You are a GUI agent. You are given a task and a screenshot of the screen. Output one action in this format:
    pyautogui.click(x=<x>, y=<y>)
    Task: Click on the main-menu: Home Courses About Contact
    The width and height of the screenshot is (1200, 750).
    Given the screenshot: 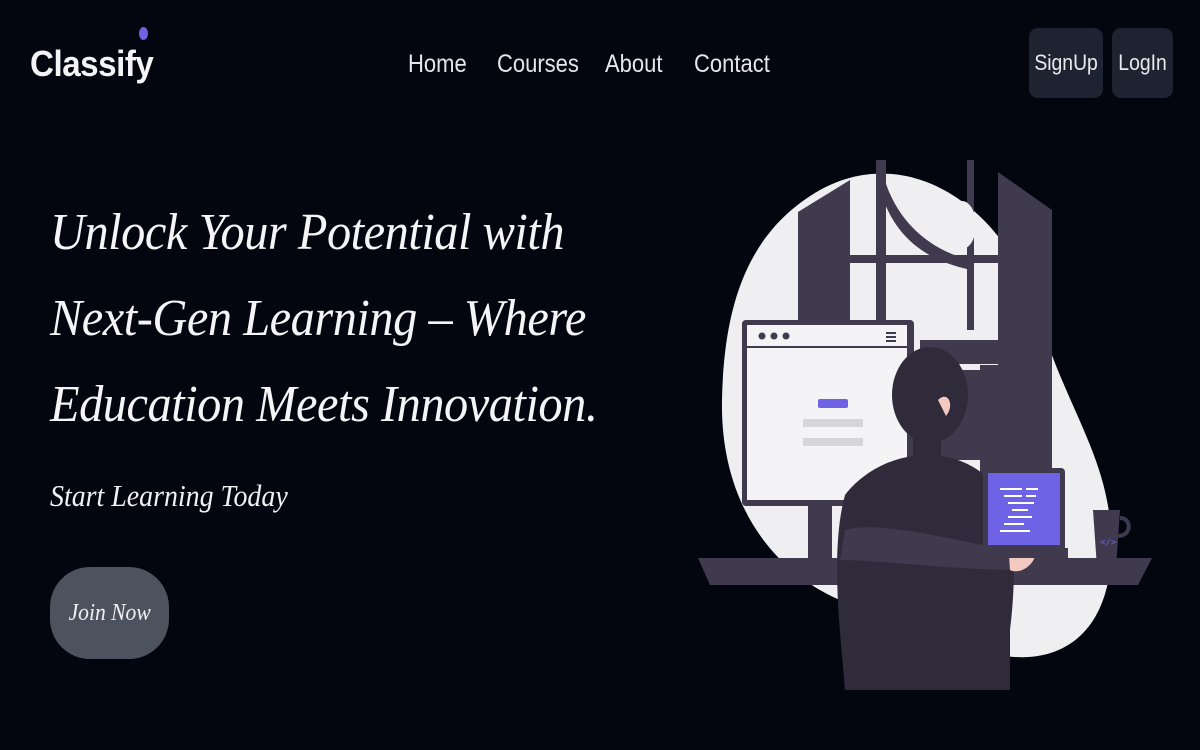 What is the action you would take?
    pyautogui.click(x=600, y=64)
    